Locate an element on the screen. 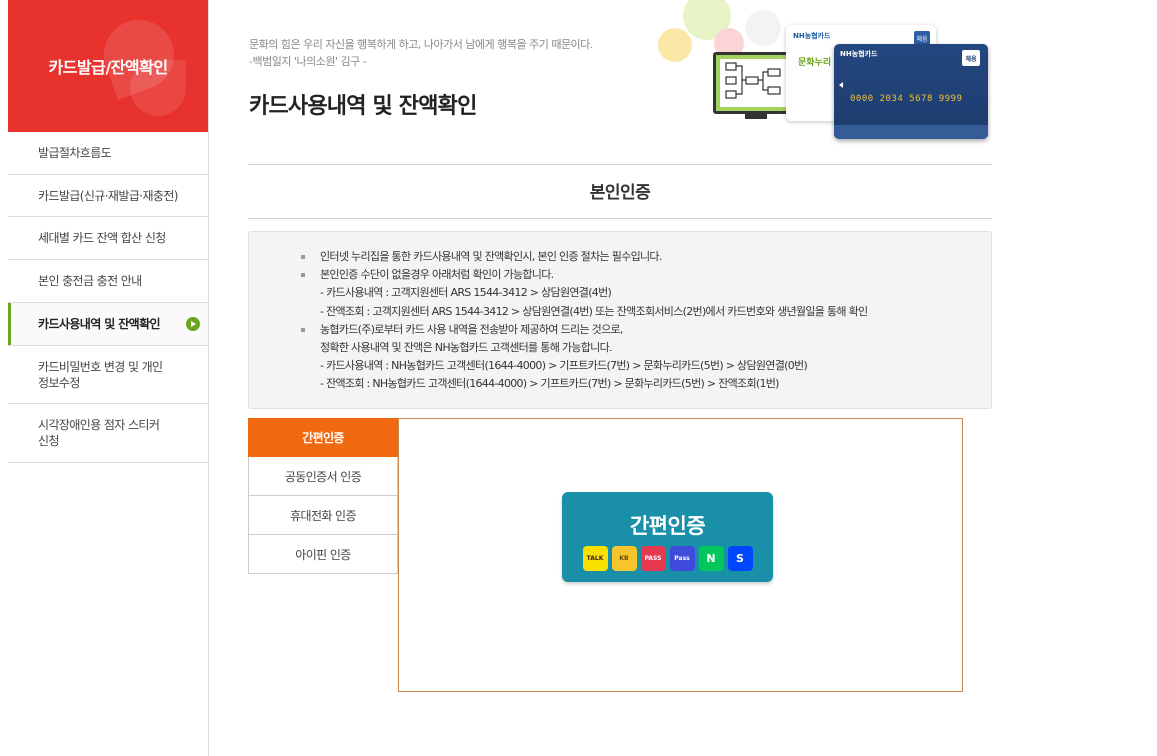 This screenshot has width=1157, height=756. monitor-stand is located at coordinates (756, 116).